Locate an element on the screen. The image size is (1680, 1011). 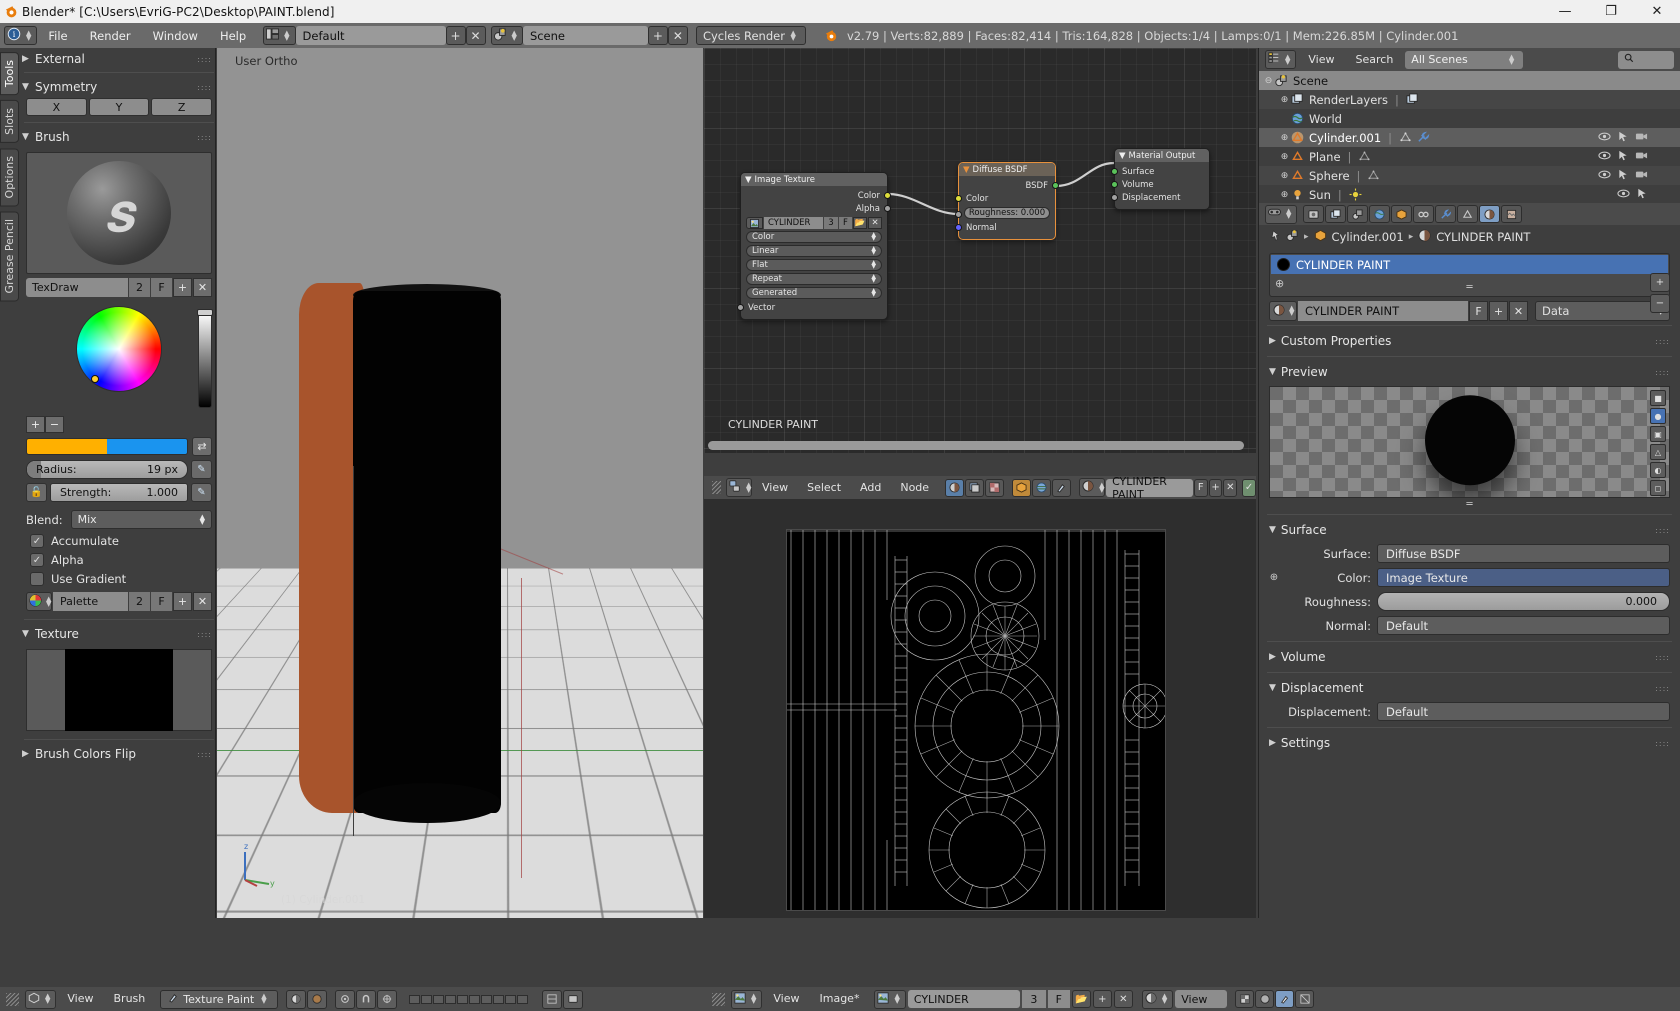
surface-value: Diffuse BSDF is located at coordinates (1523, 553).